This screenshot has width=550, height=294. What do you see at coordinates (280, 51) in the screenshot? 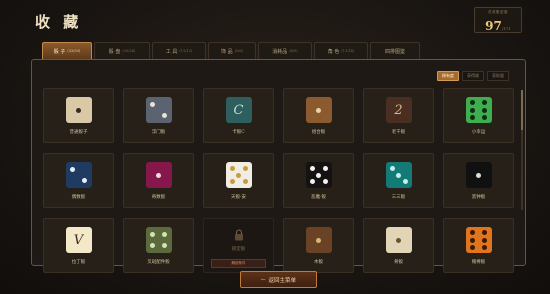
I see `tab-label: 消耗品` at bounding box center [280, 51].